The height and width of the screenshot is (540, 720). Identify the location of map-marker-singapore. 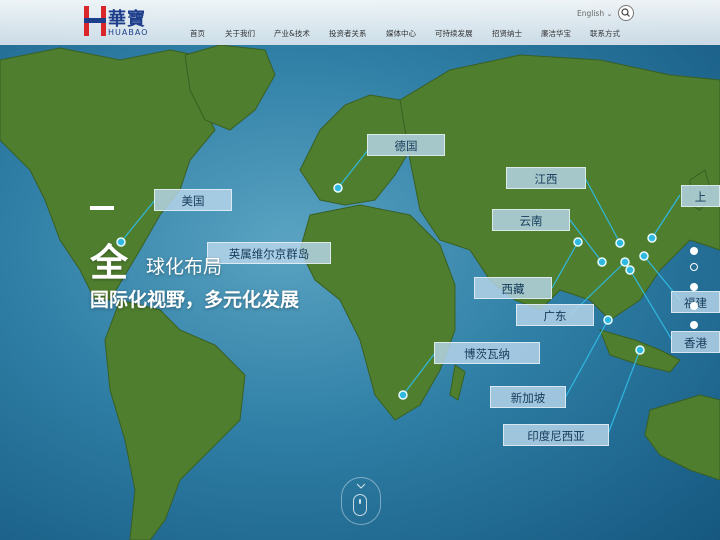
(608, 320).